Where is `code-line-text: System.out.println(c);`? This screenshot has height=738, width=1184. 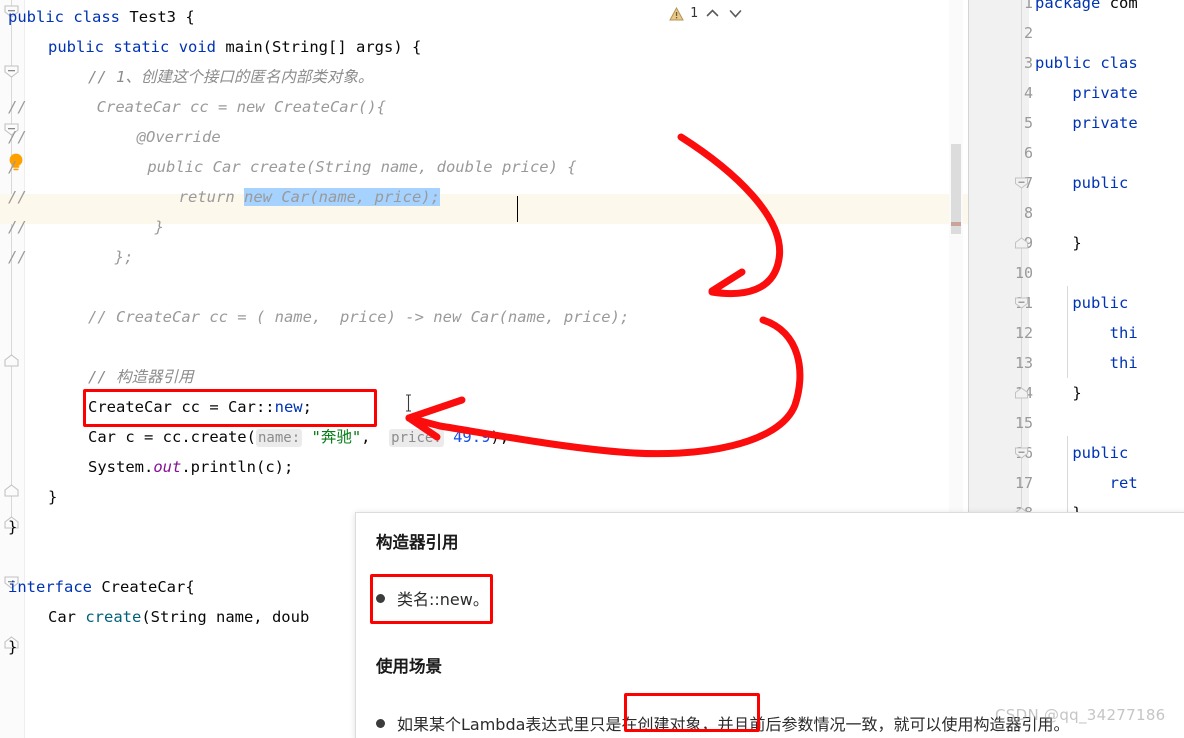
code-line-text: System.out.println(c); is located at coordinates (191, 467).